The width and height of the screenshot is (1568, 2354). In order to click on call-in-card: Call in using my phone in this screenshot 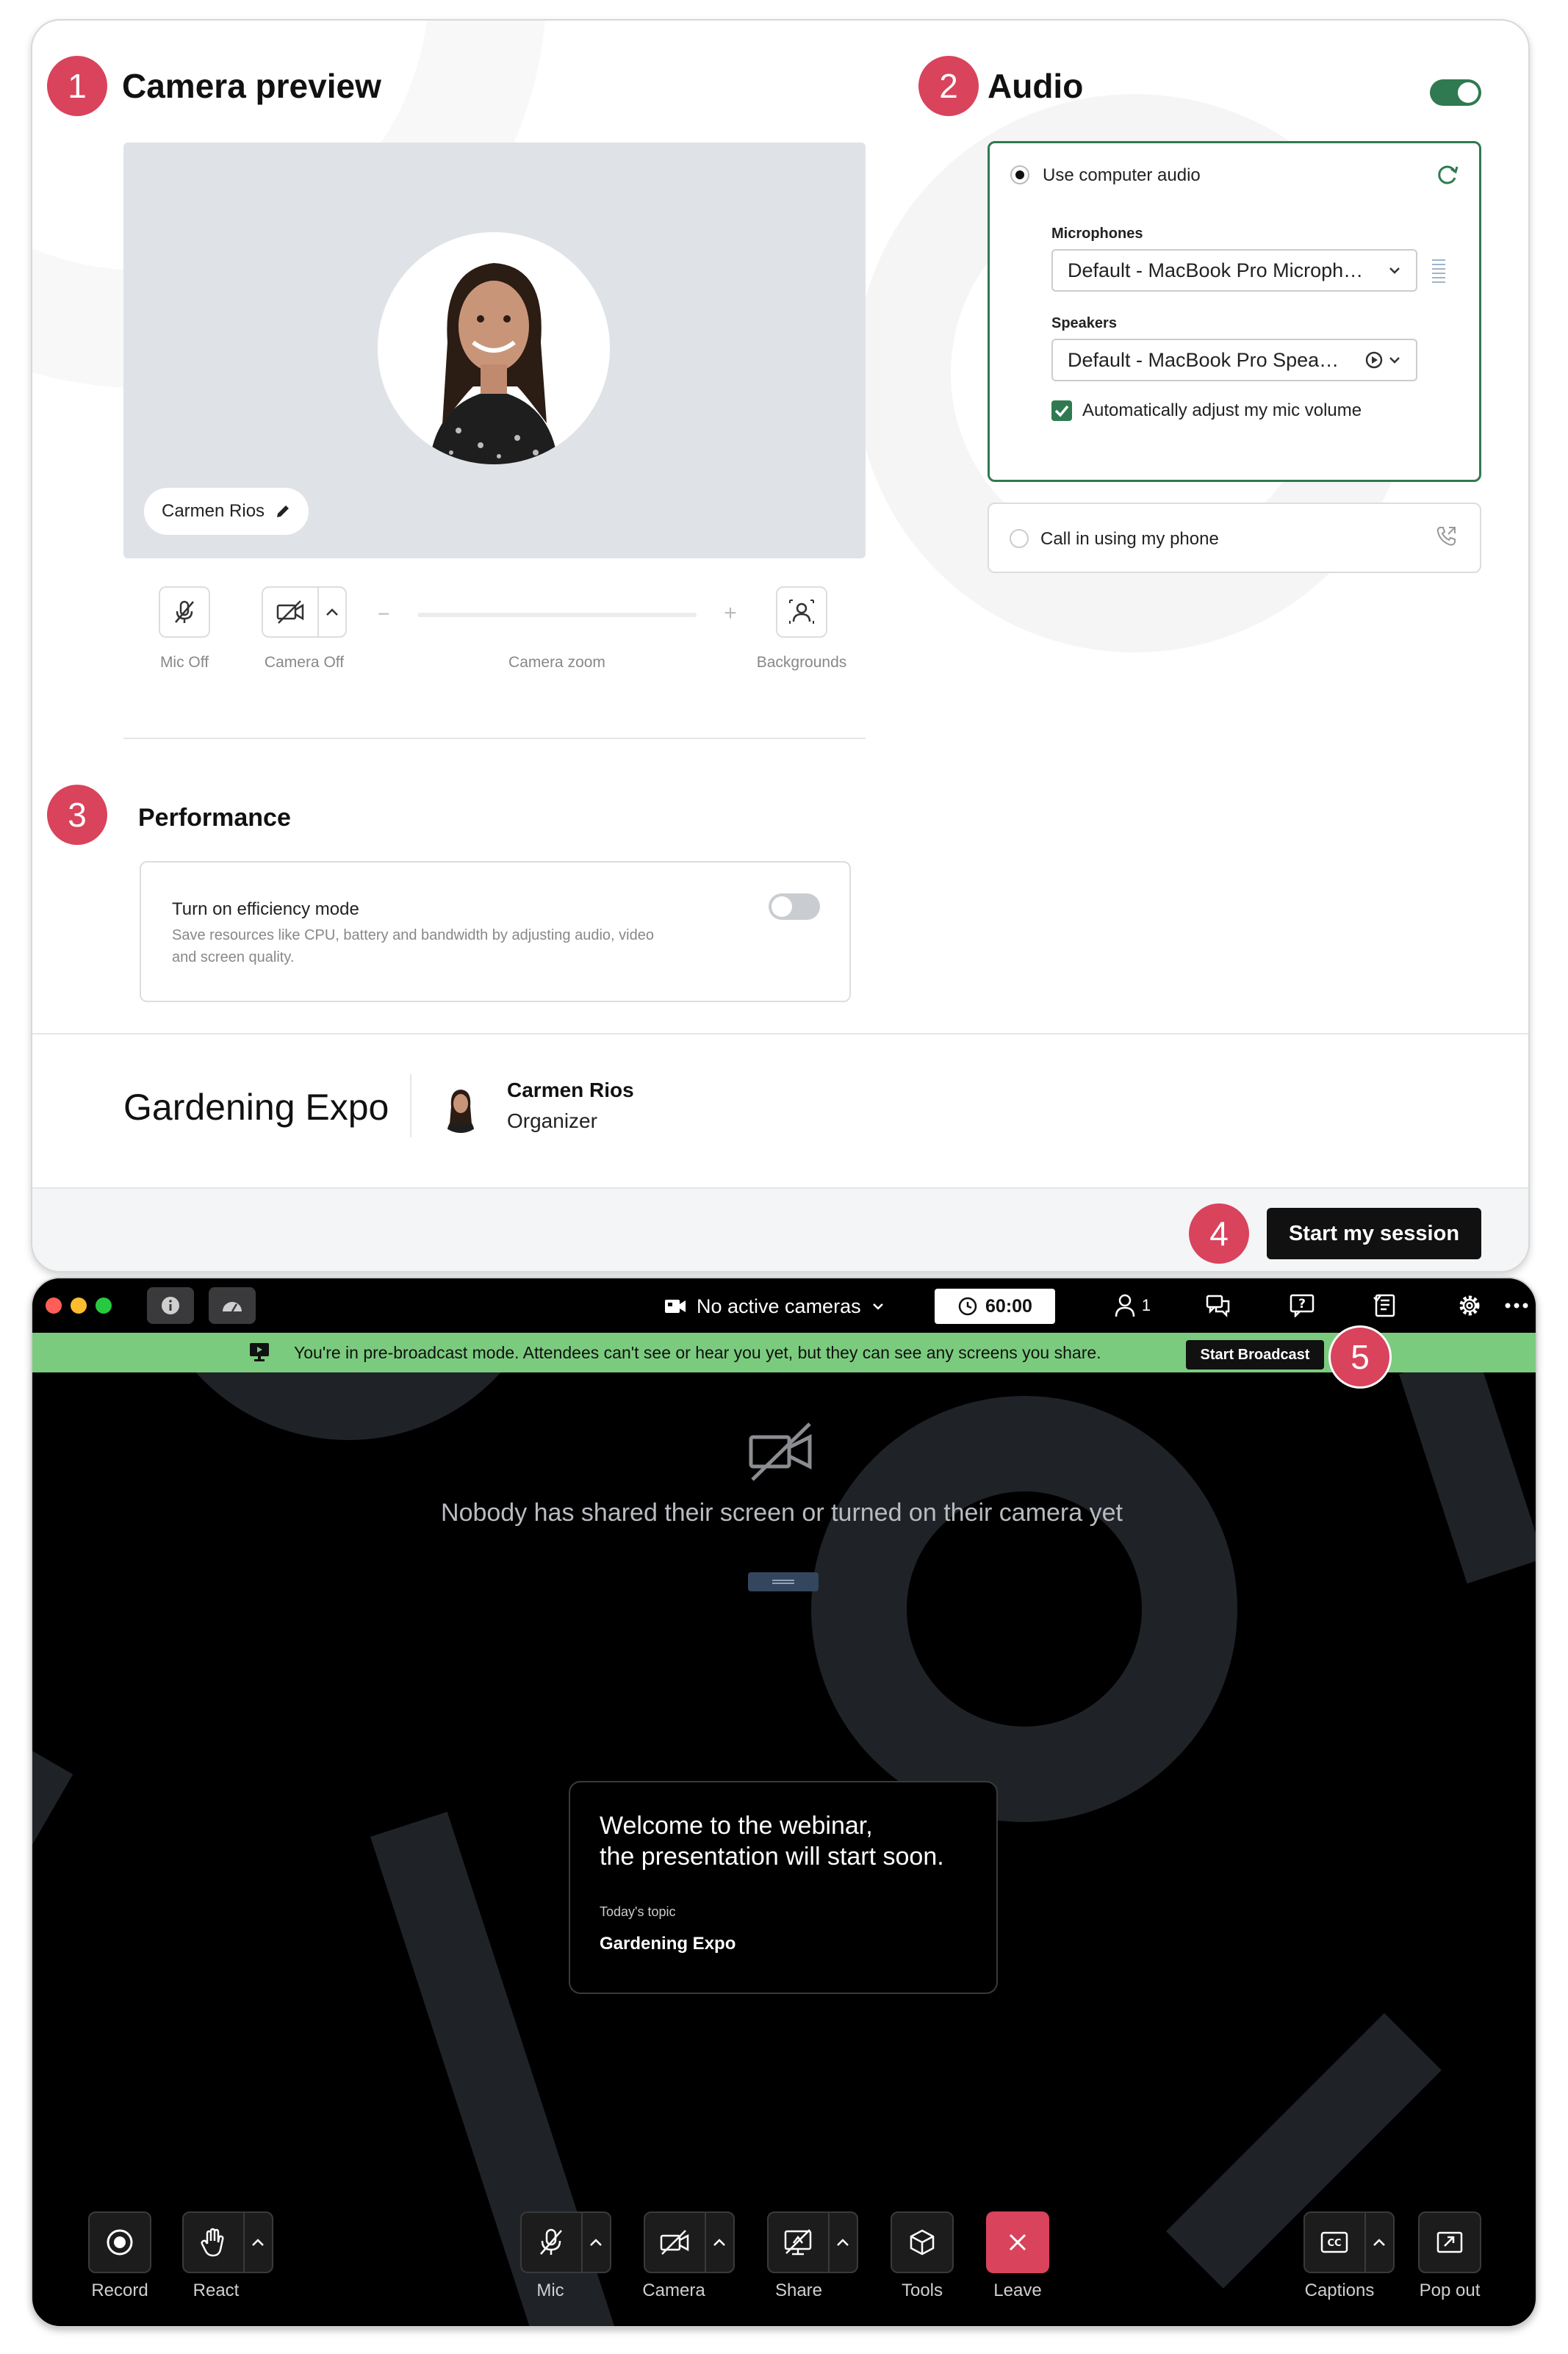, I will do `click(1234, 538)`.